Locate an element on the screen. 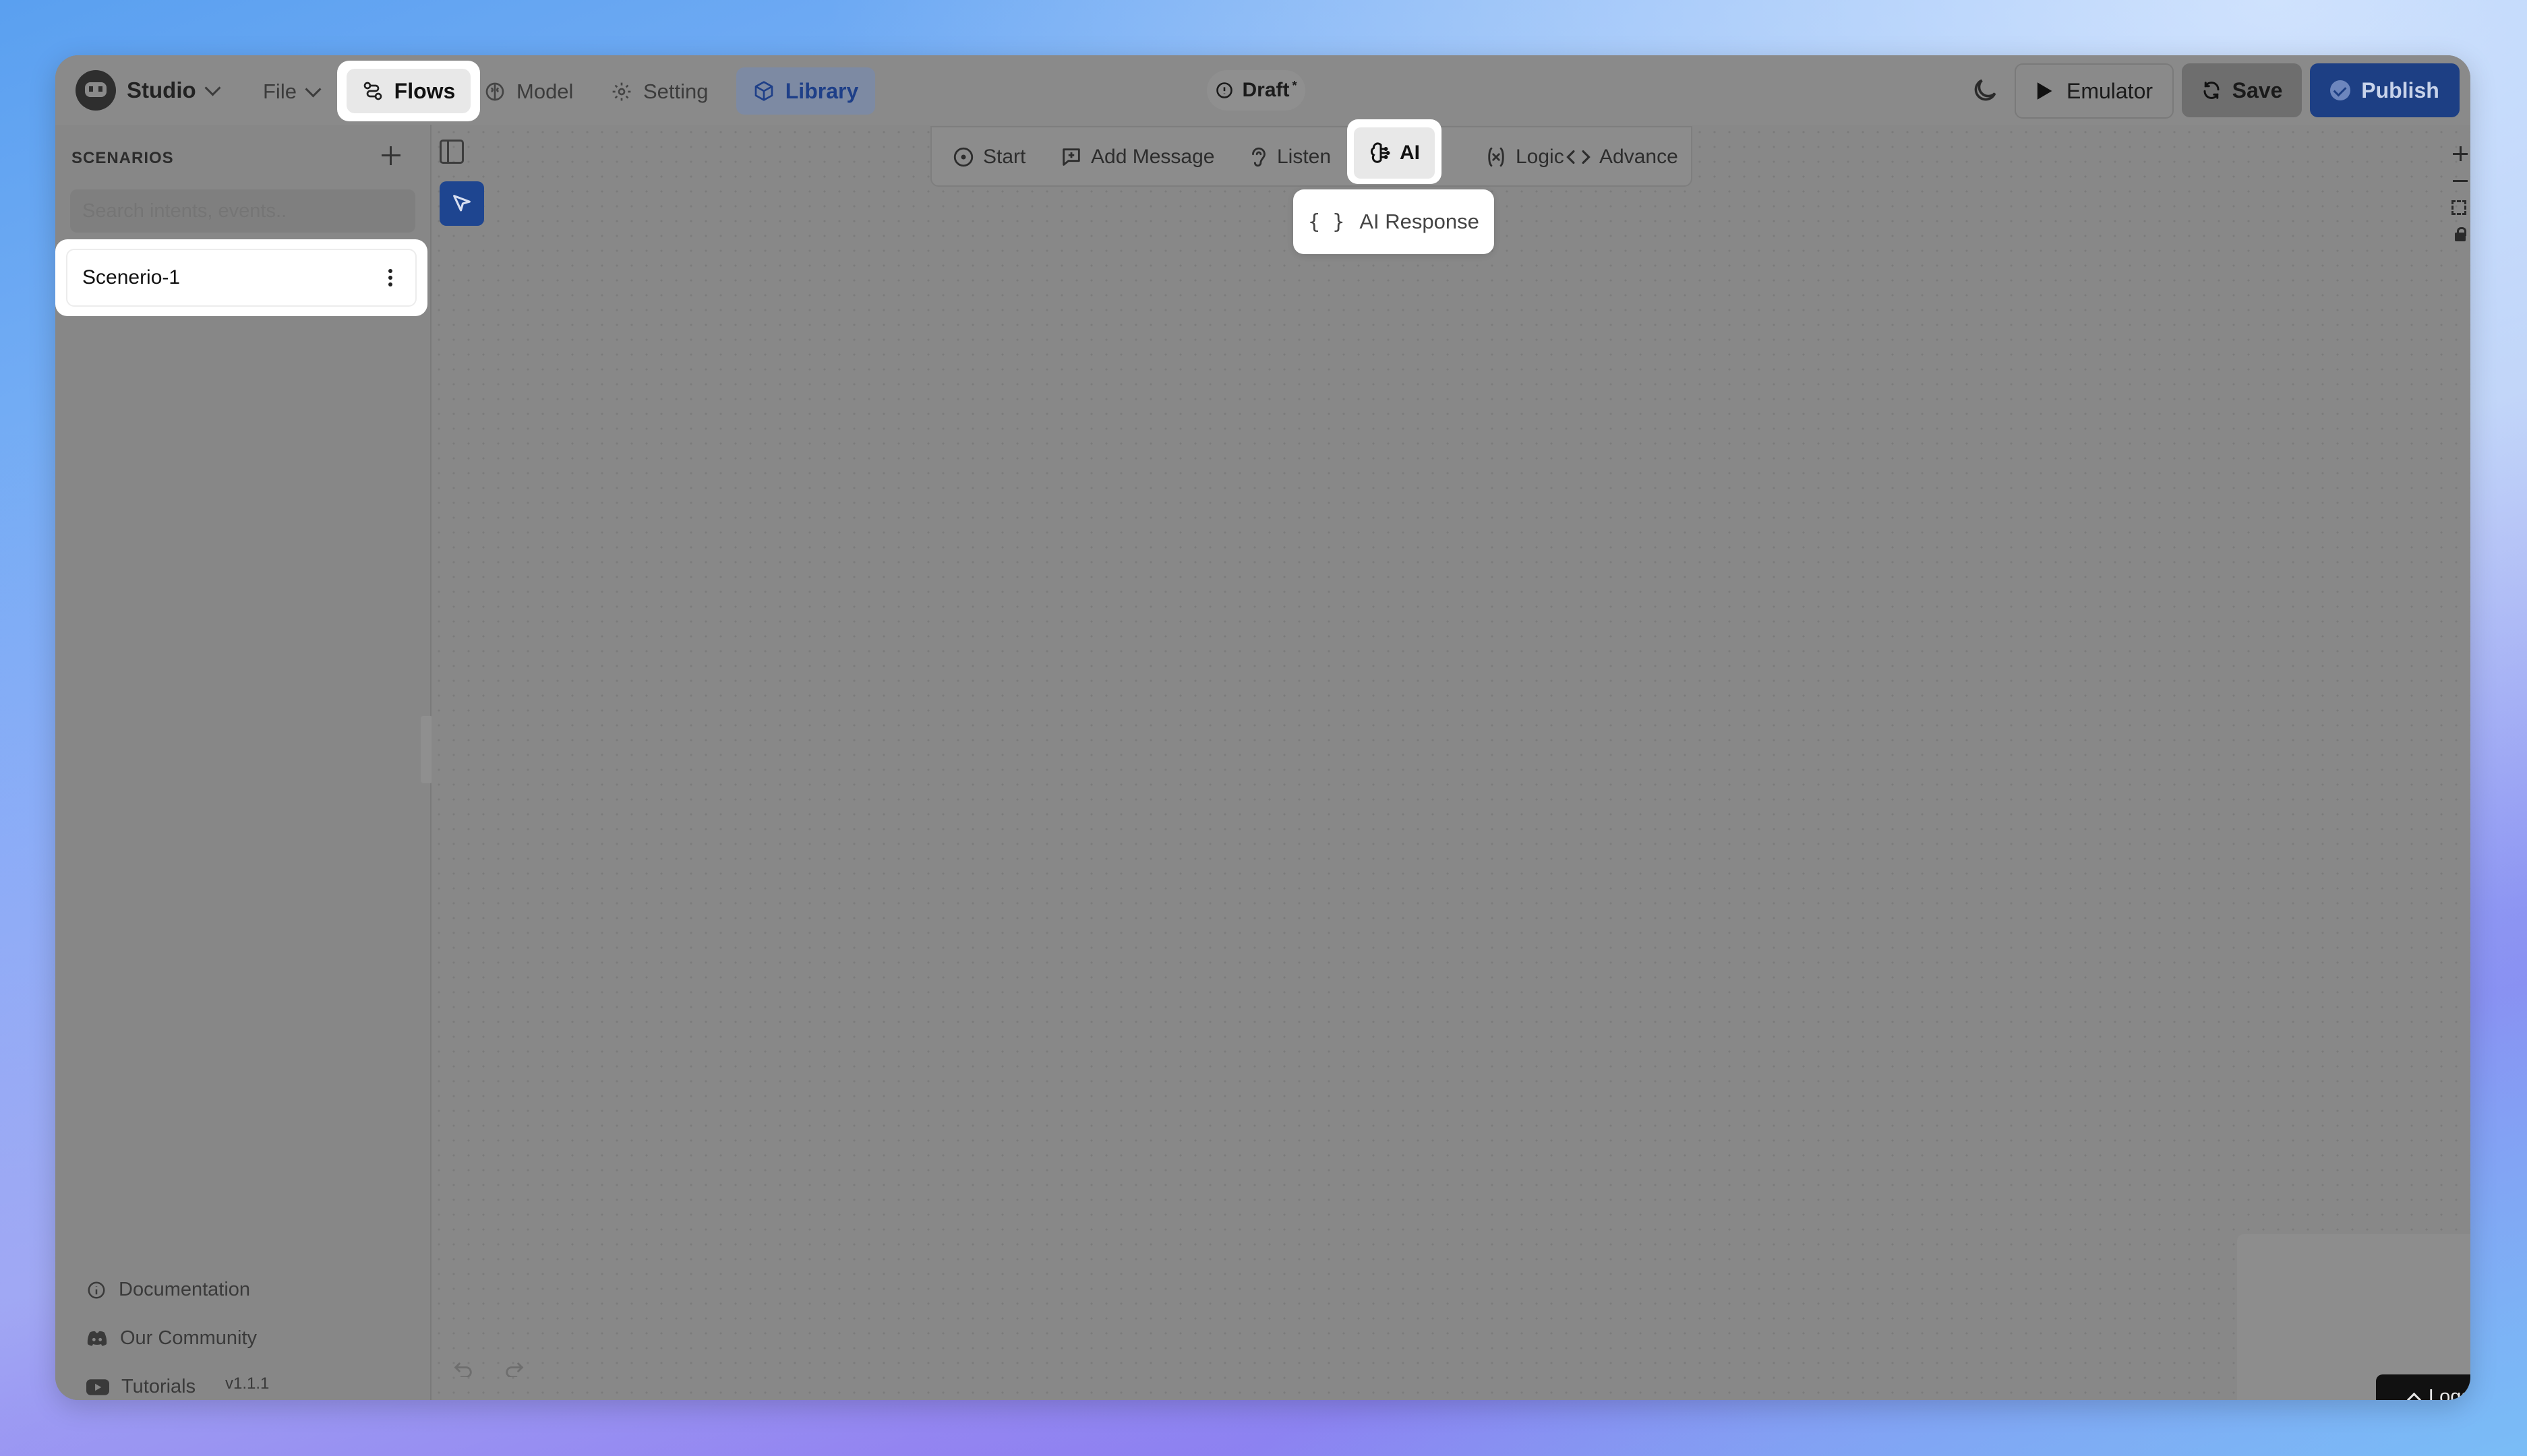 The image size is (2527, 1456). draft-marker: * is located at coordinates (1294, 85).